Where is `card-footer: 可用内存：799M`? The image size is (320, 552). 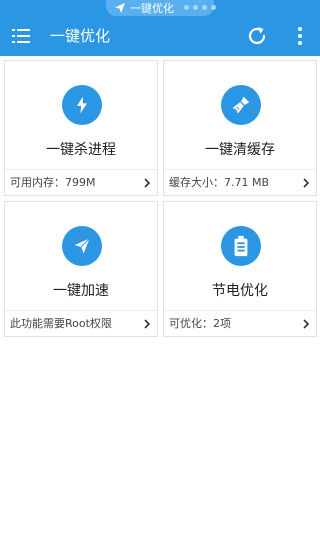 card-footer: 可用内存：799M is located at coordinates (81, 182).